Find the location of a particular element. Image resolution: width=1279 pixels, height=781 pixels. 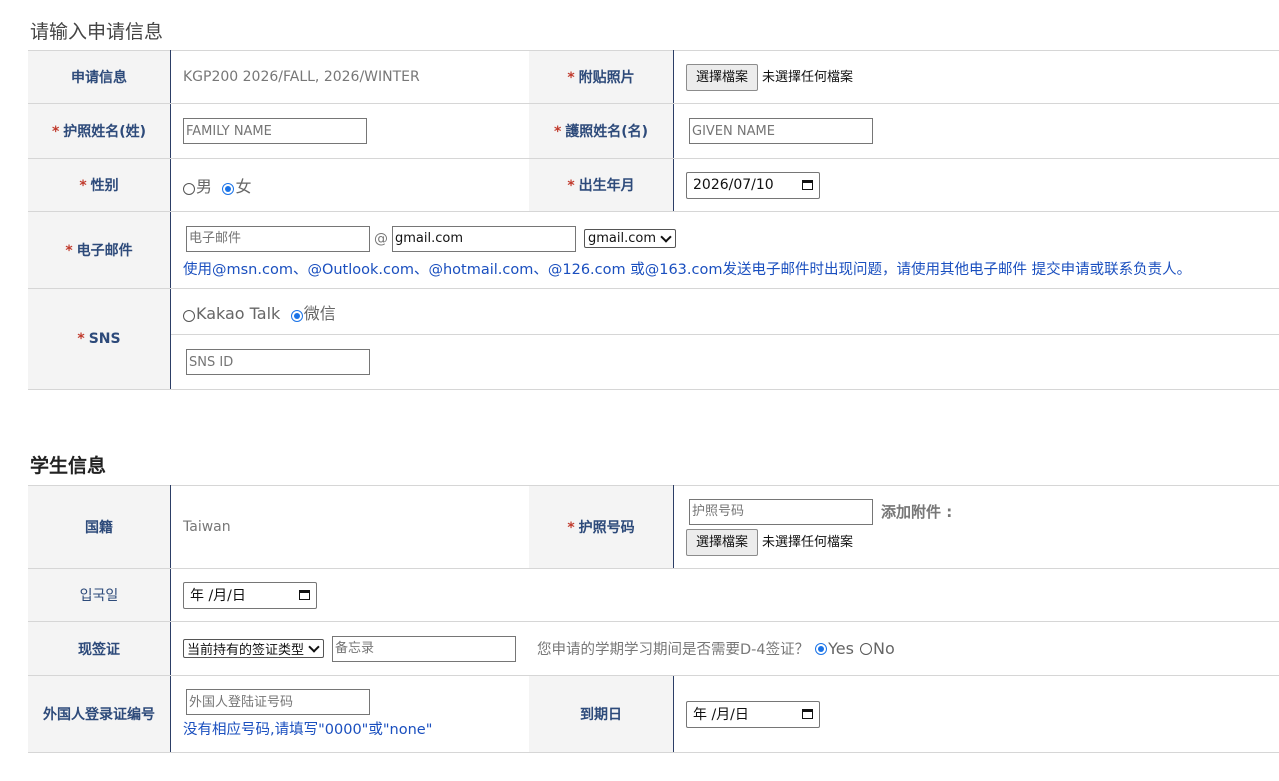

passport-number-input is located at coordinates (781, 511).